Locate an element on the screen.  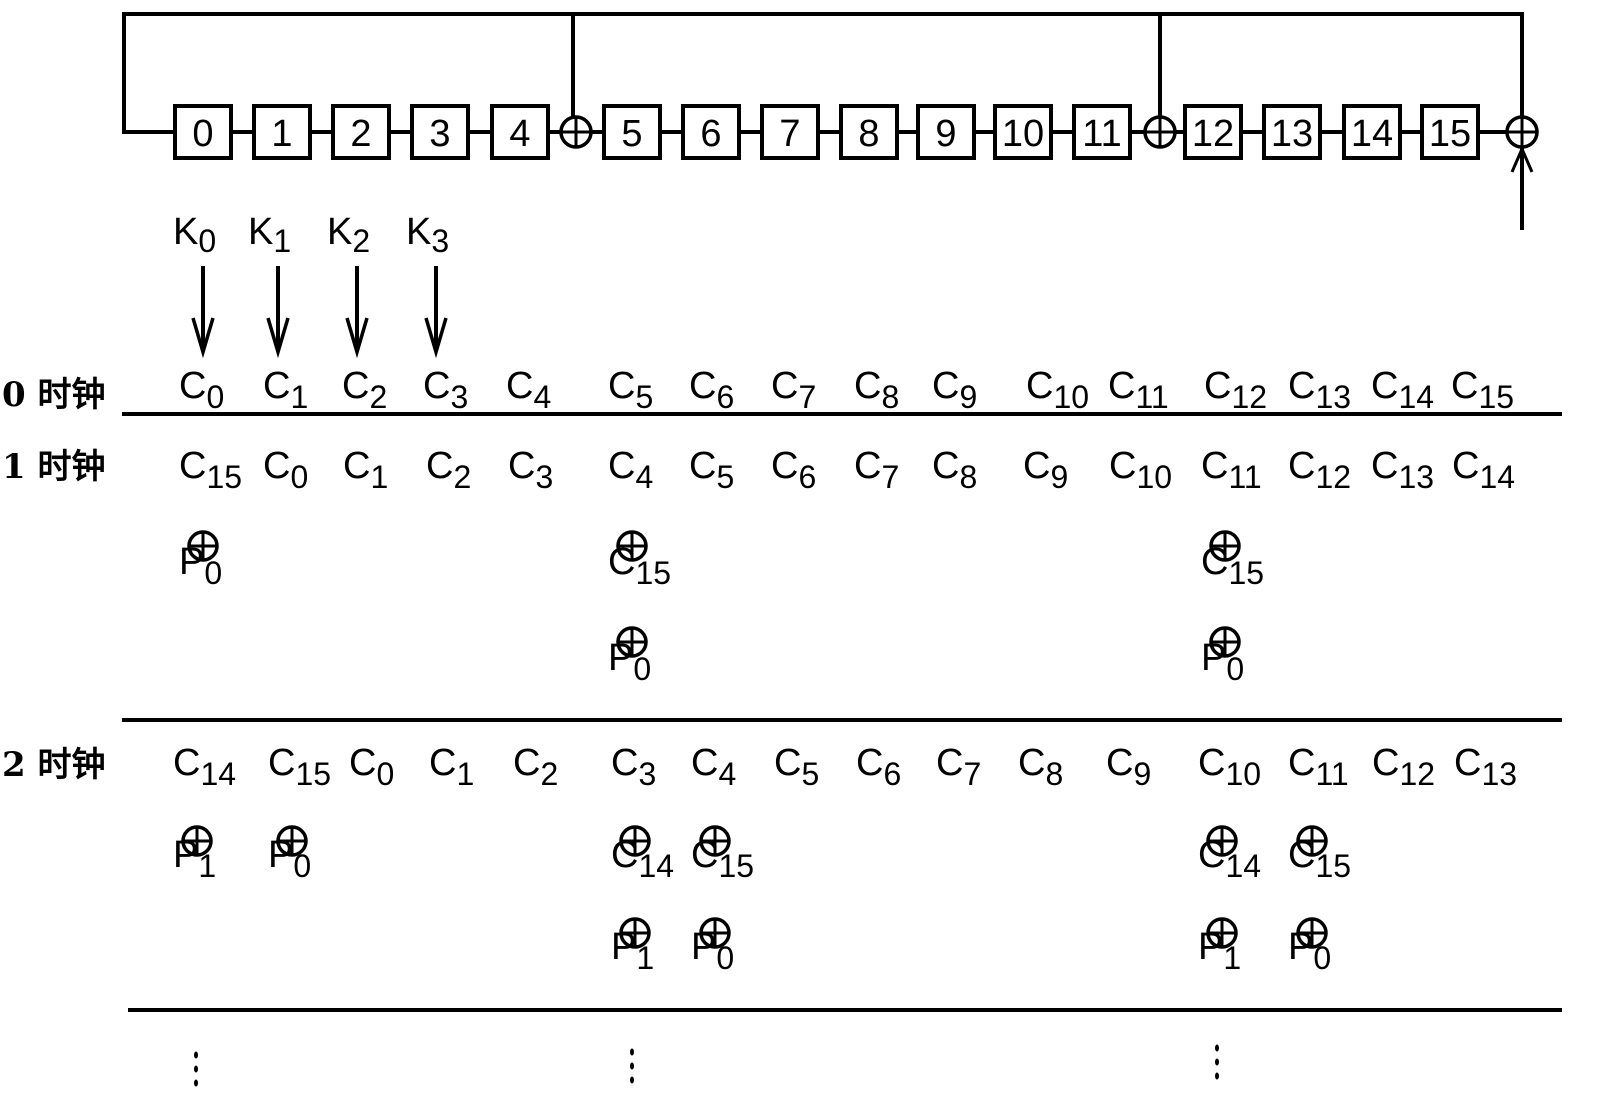
state-cell: C0 is located at coordinates (201, 390).